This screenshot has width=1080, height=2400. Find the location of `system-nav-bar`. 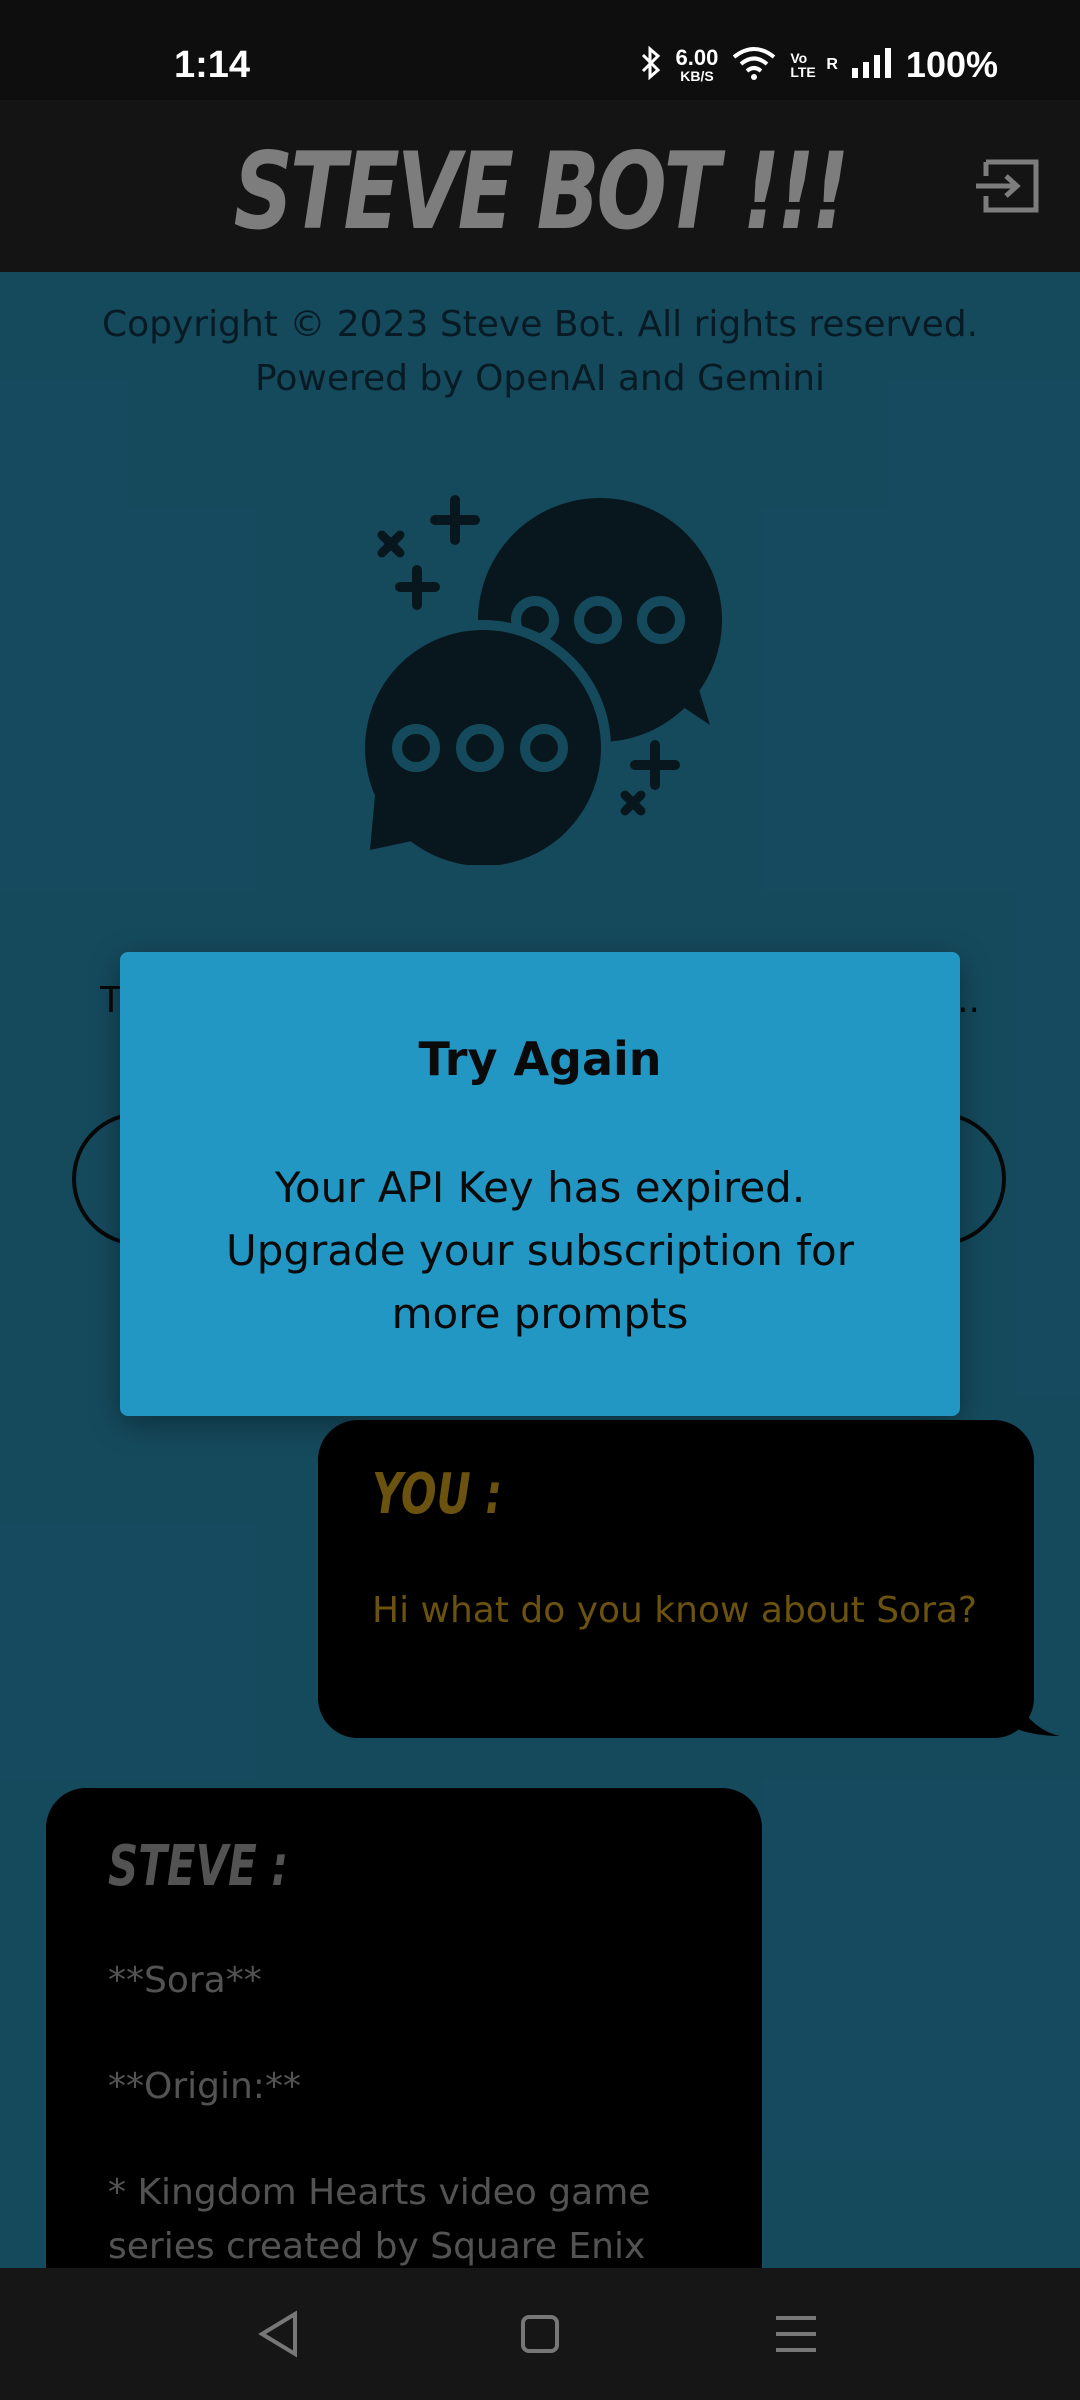

system-nav-bar is located at coordinates (540, 2334).